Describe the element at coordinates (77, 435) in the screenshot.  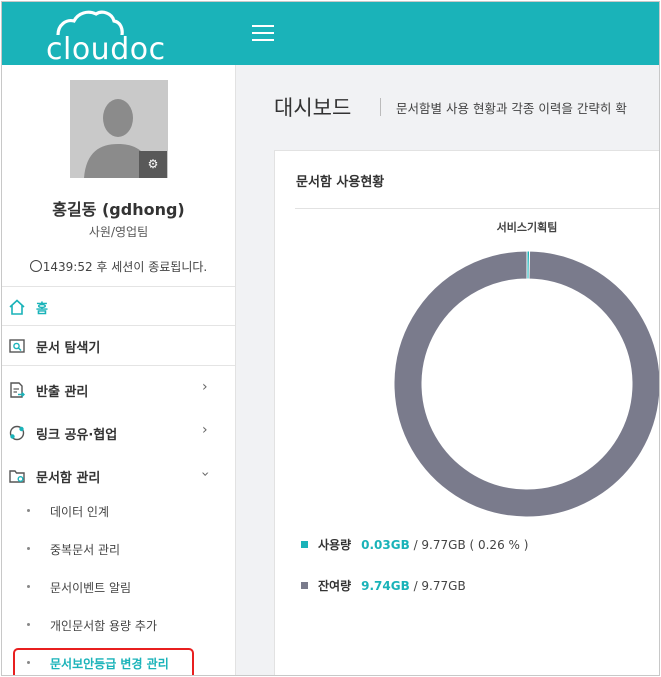
I see `nav-link-share-label: 링크 공유·협업` at that location.